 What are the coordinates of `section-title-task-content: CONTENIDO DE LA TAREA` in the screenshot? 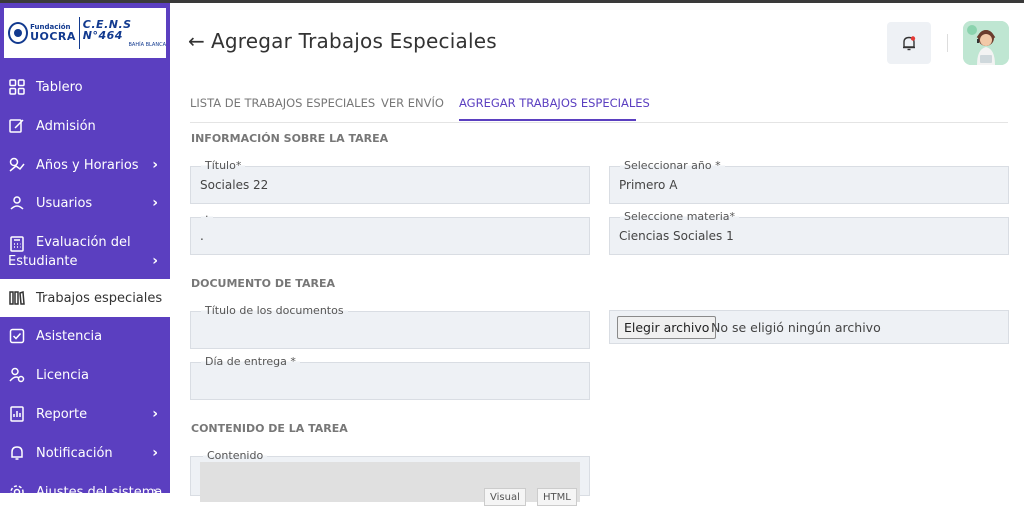 It's located at (269, 428).